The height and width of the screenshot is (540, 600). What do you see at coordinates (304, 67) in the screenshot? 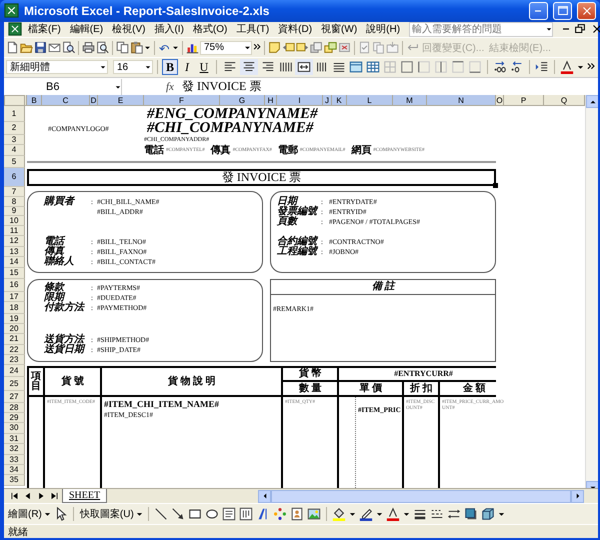
I see `merge-center-icon` at bounding box center [304, 67].